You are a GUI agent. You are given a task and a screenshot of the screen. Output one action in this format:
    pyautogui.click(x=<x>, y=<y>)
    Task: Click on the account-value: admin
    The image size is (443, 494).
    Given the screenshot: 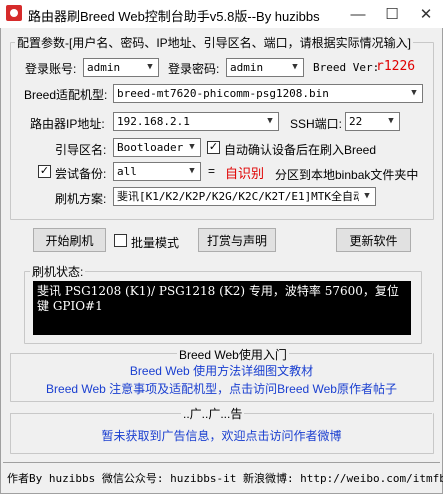 What is the action you would take?
    pyautogui.click(x=104, y=67)
    